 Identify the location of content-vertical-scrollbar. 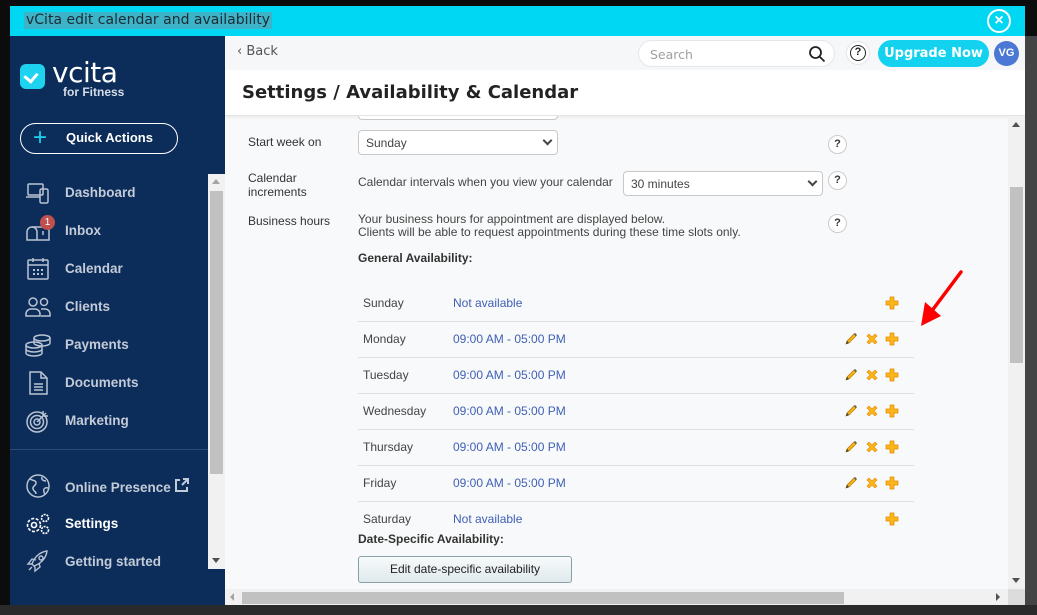
(1016, 352).